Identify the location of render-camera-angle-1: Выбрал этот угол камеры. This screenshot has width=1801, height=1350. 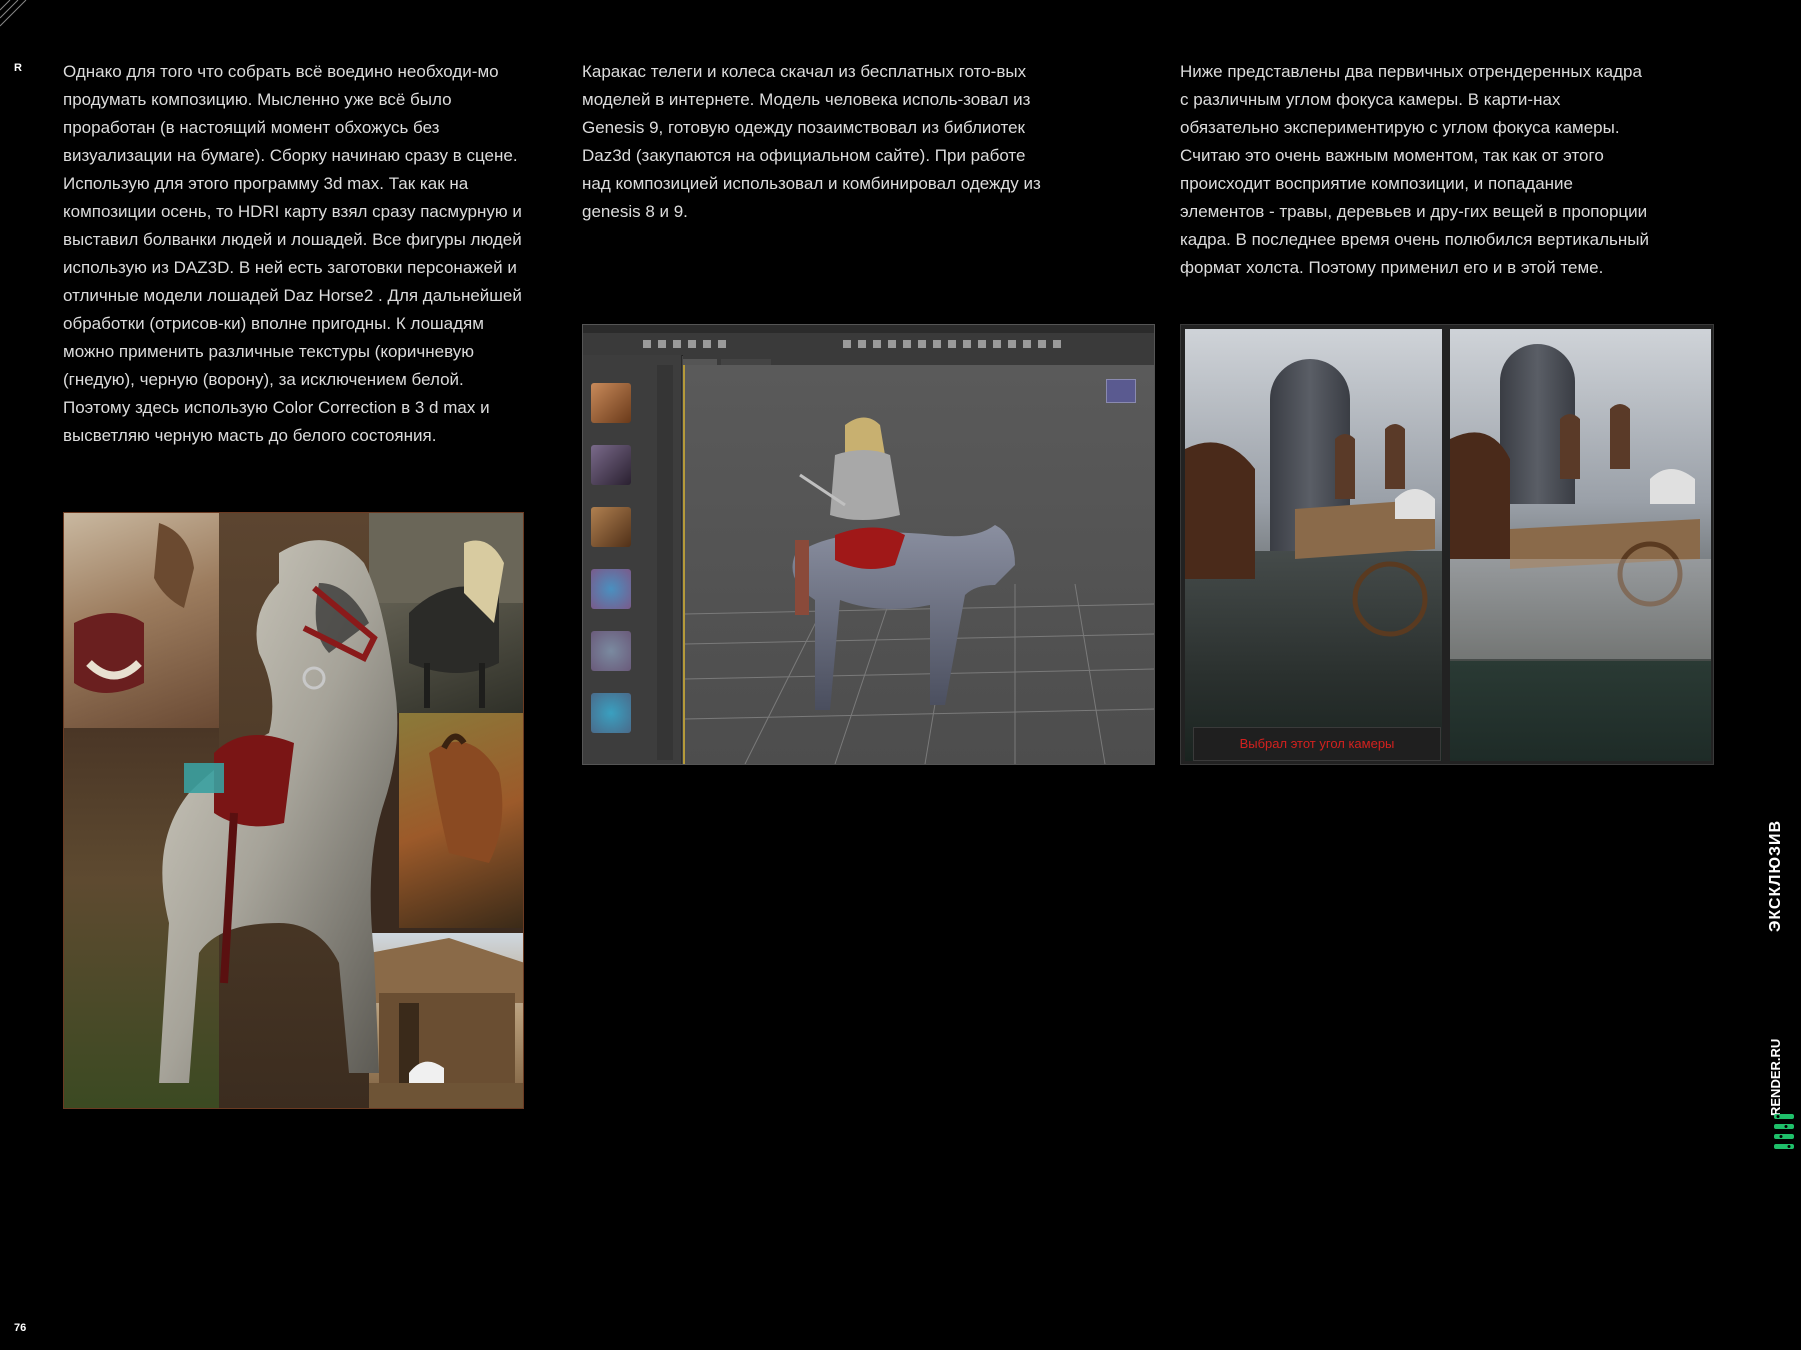
(1313, 545).